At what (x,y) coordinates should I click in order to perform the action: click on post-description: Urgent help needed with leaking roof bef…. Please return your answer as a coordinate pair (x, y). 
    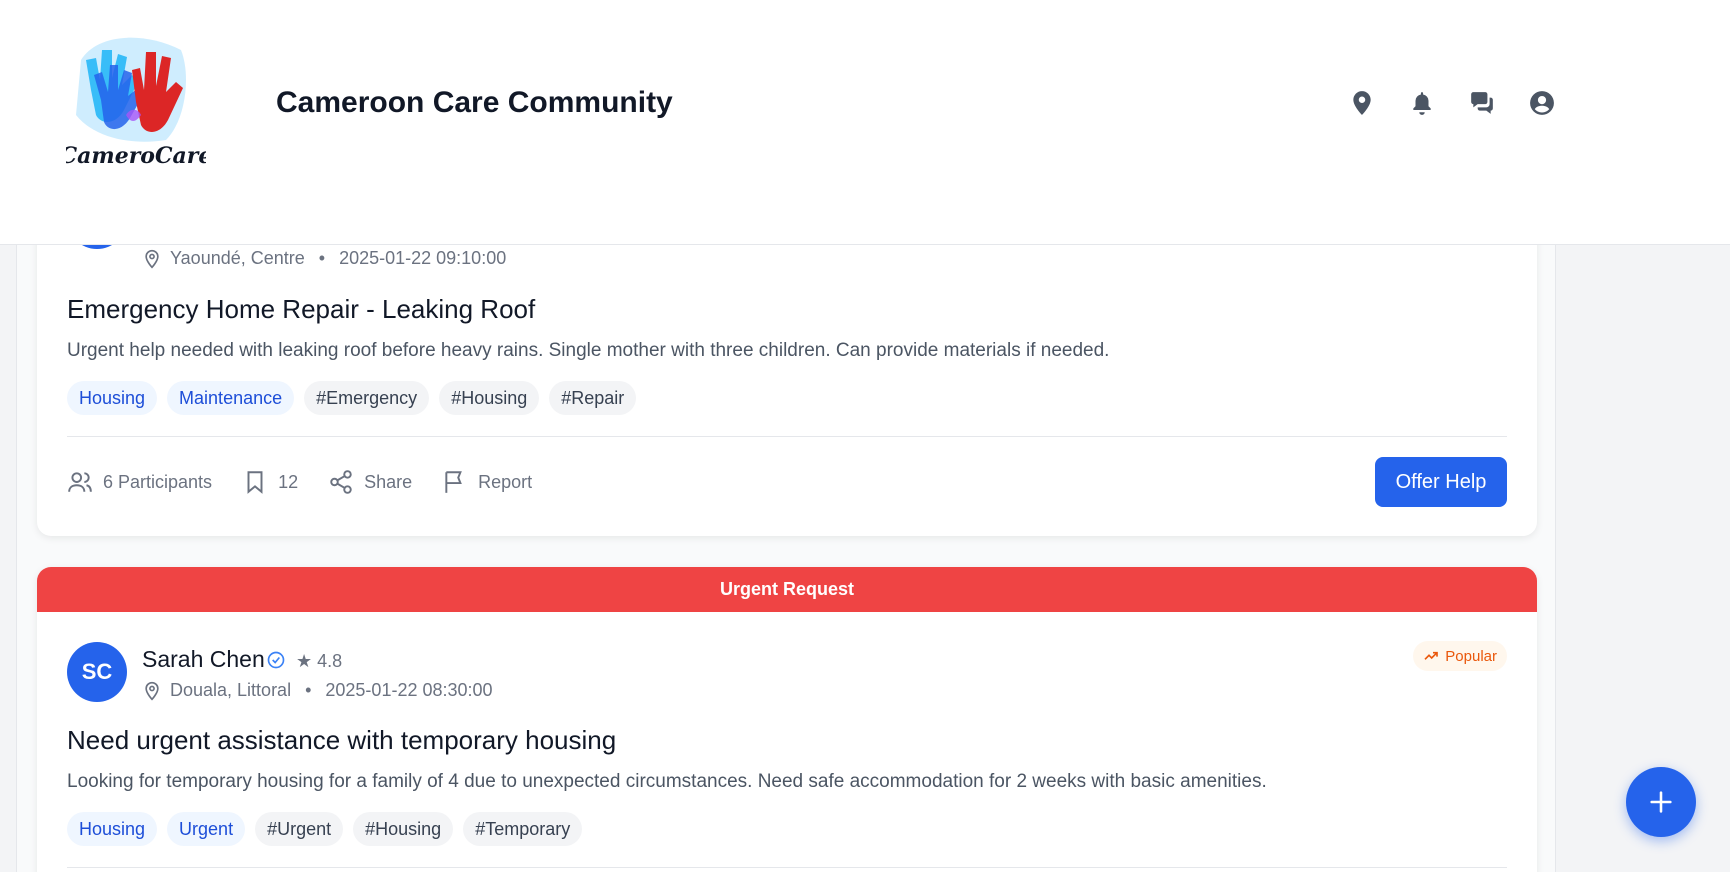
    Looking at the image, I should click on (588, 350).